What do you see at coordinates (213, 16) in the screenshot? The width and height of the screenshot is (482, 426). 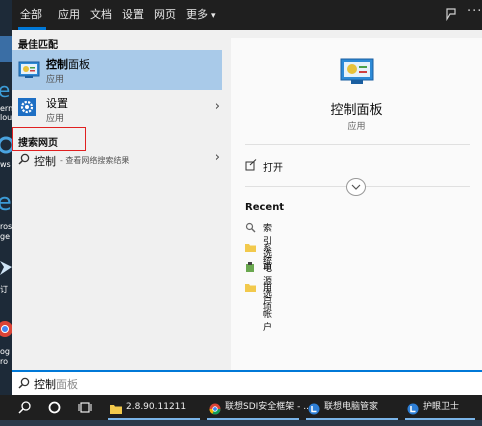 I see `chevron-down-icon: ▾` at bounding box center [213, 16].